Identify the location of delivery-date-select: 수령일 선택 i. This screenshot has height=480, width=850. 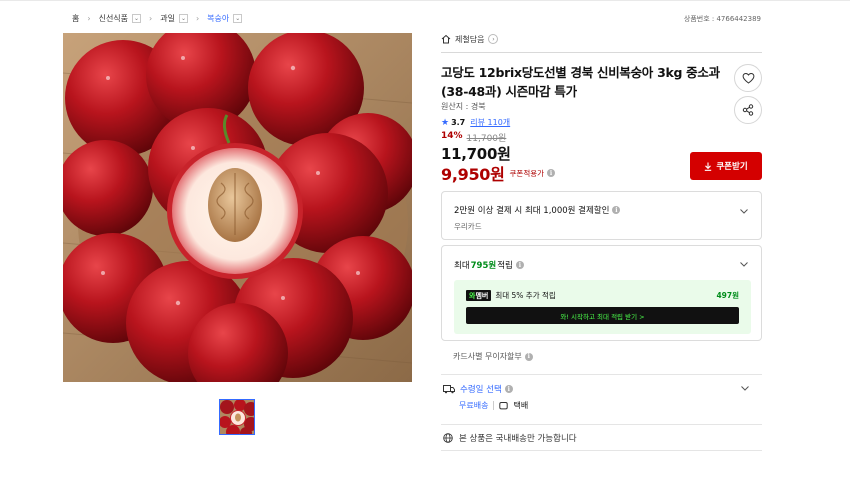
(478, 389).